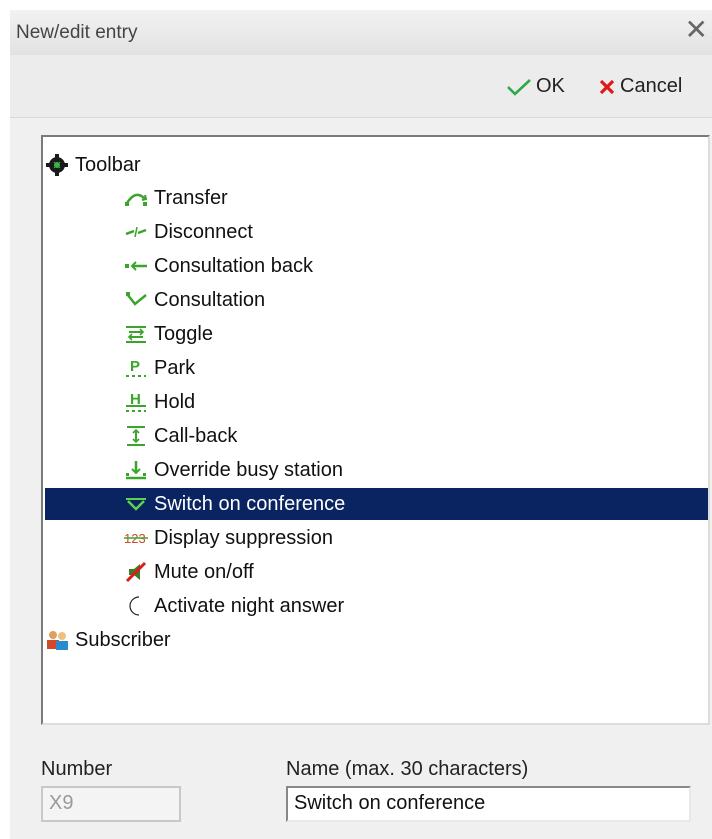 The width and height of the screenshot is (712, 839). I want to click on tree-item-label: Display suppression, so click(243, 537).